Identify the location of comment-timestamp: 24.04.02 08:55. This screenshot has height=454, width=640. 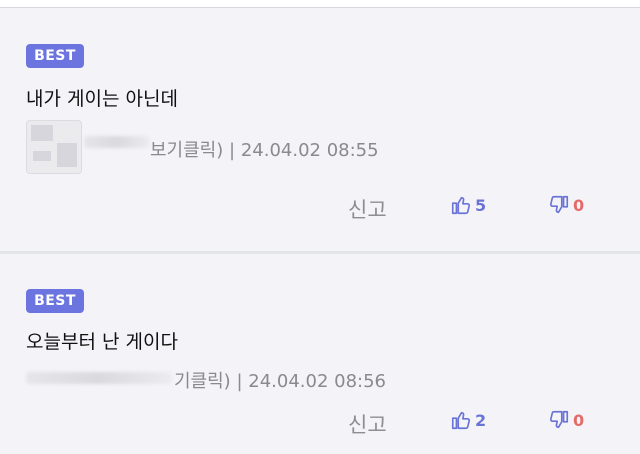
(309, 150).